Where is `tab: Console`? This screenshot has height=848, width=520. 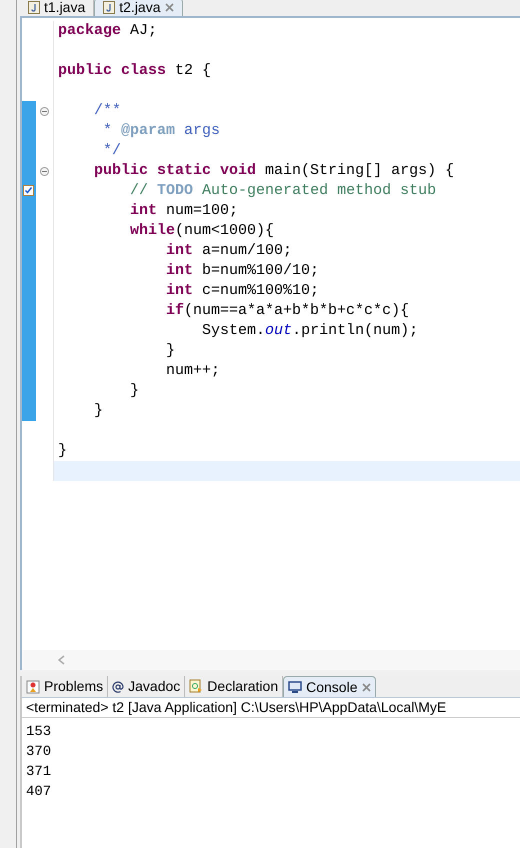
tab: Console is located at coordinates (329, 686).